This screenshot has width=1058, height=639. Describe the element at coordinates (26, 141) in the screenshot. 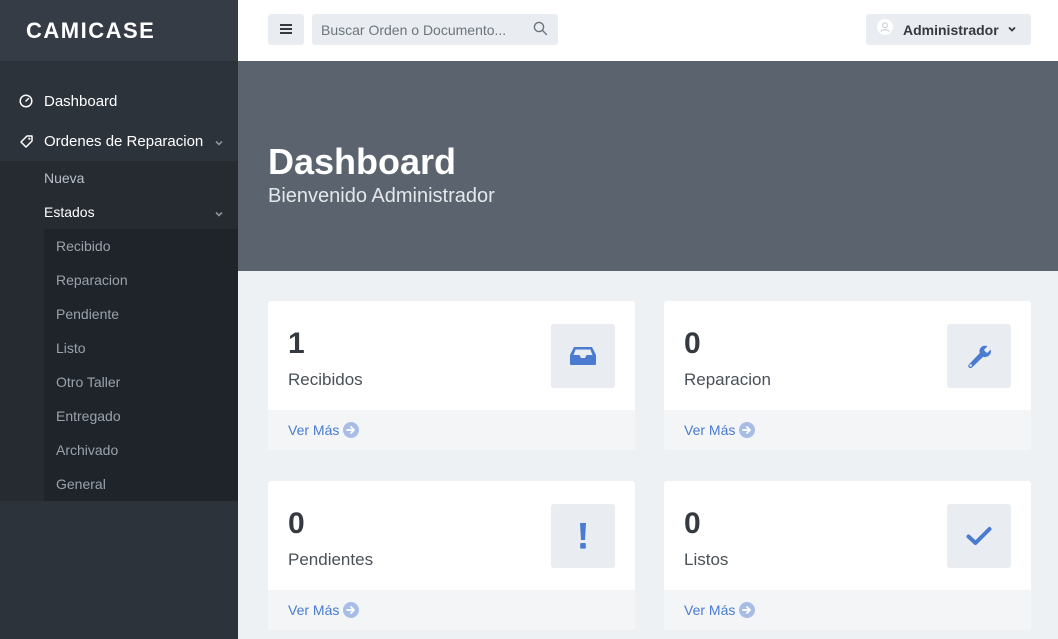

I see `tag-icon` at that location.